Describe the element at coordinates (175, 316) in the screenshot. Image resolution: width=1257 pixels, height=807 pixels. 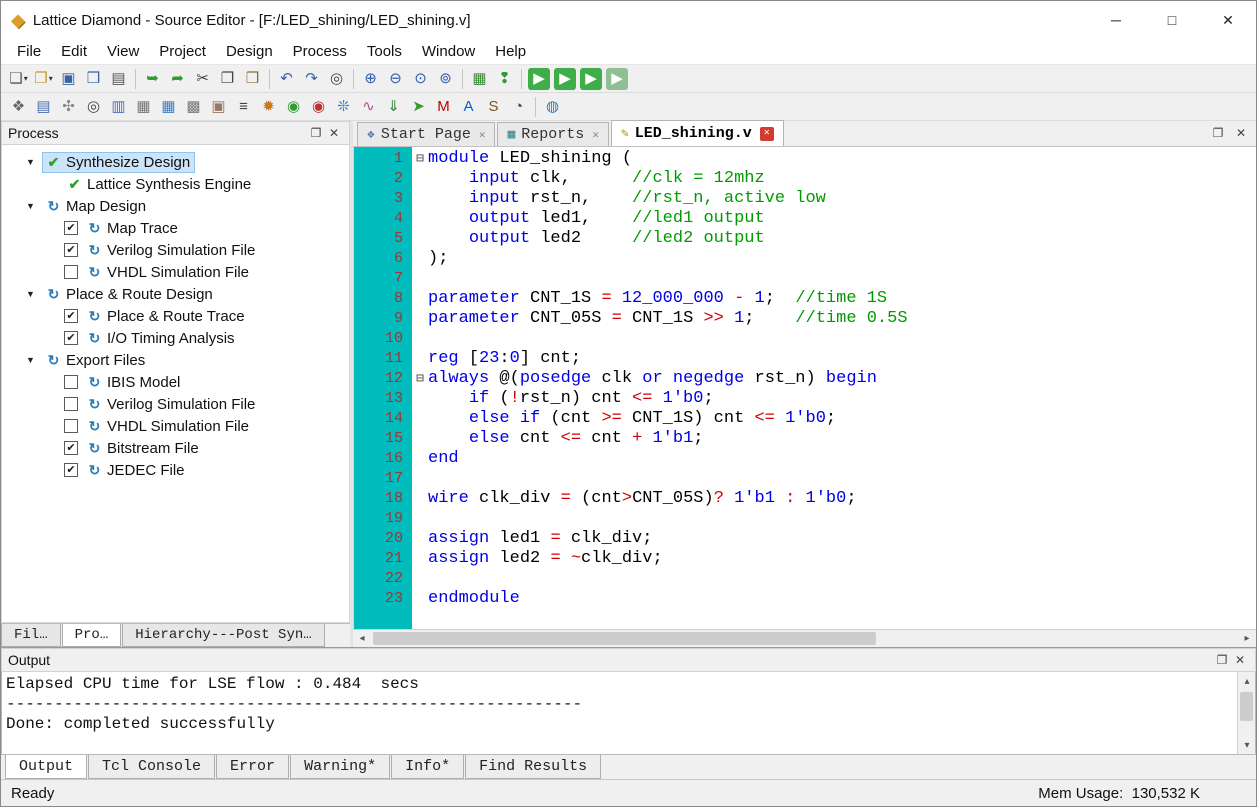
I see `process-tree-item: ✔ ↻ Place & Route Trace` at that location.